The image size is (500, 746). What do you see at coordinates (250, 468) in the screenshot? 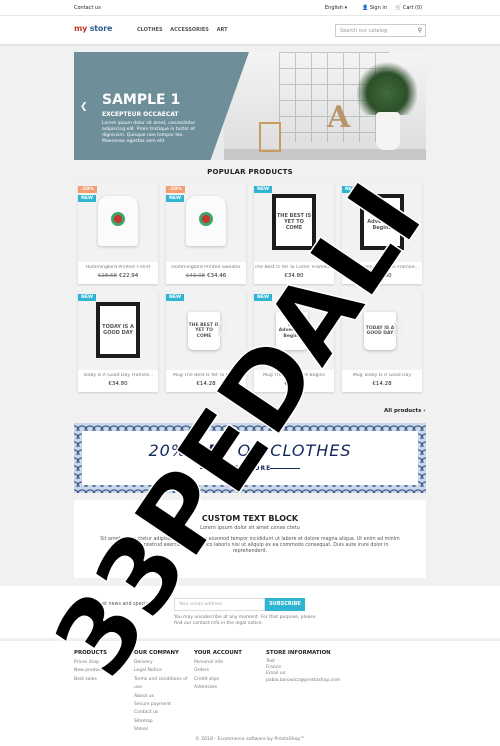
I see `promo-see-more: SEE MORE` at bounding box center [250, 468].